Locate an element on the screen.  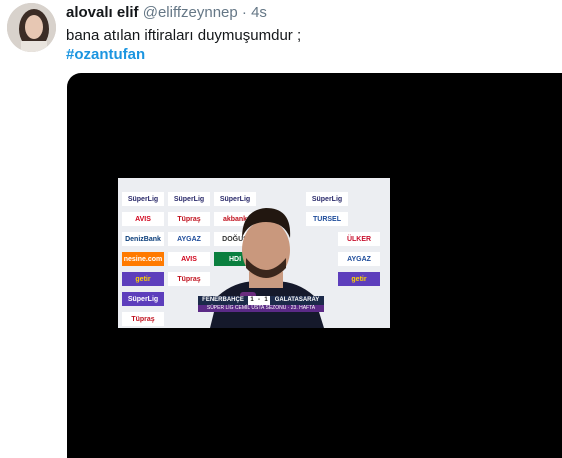
match-subtitle: SÜPER LİG CEMİL USTA SEZONU · 23. HAFTA is located at coordinates (261, 308).